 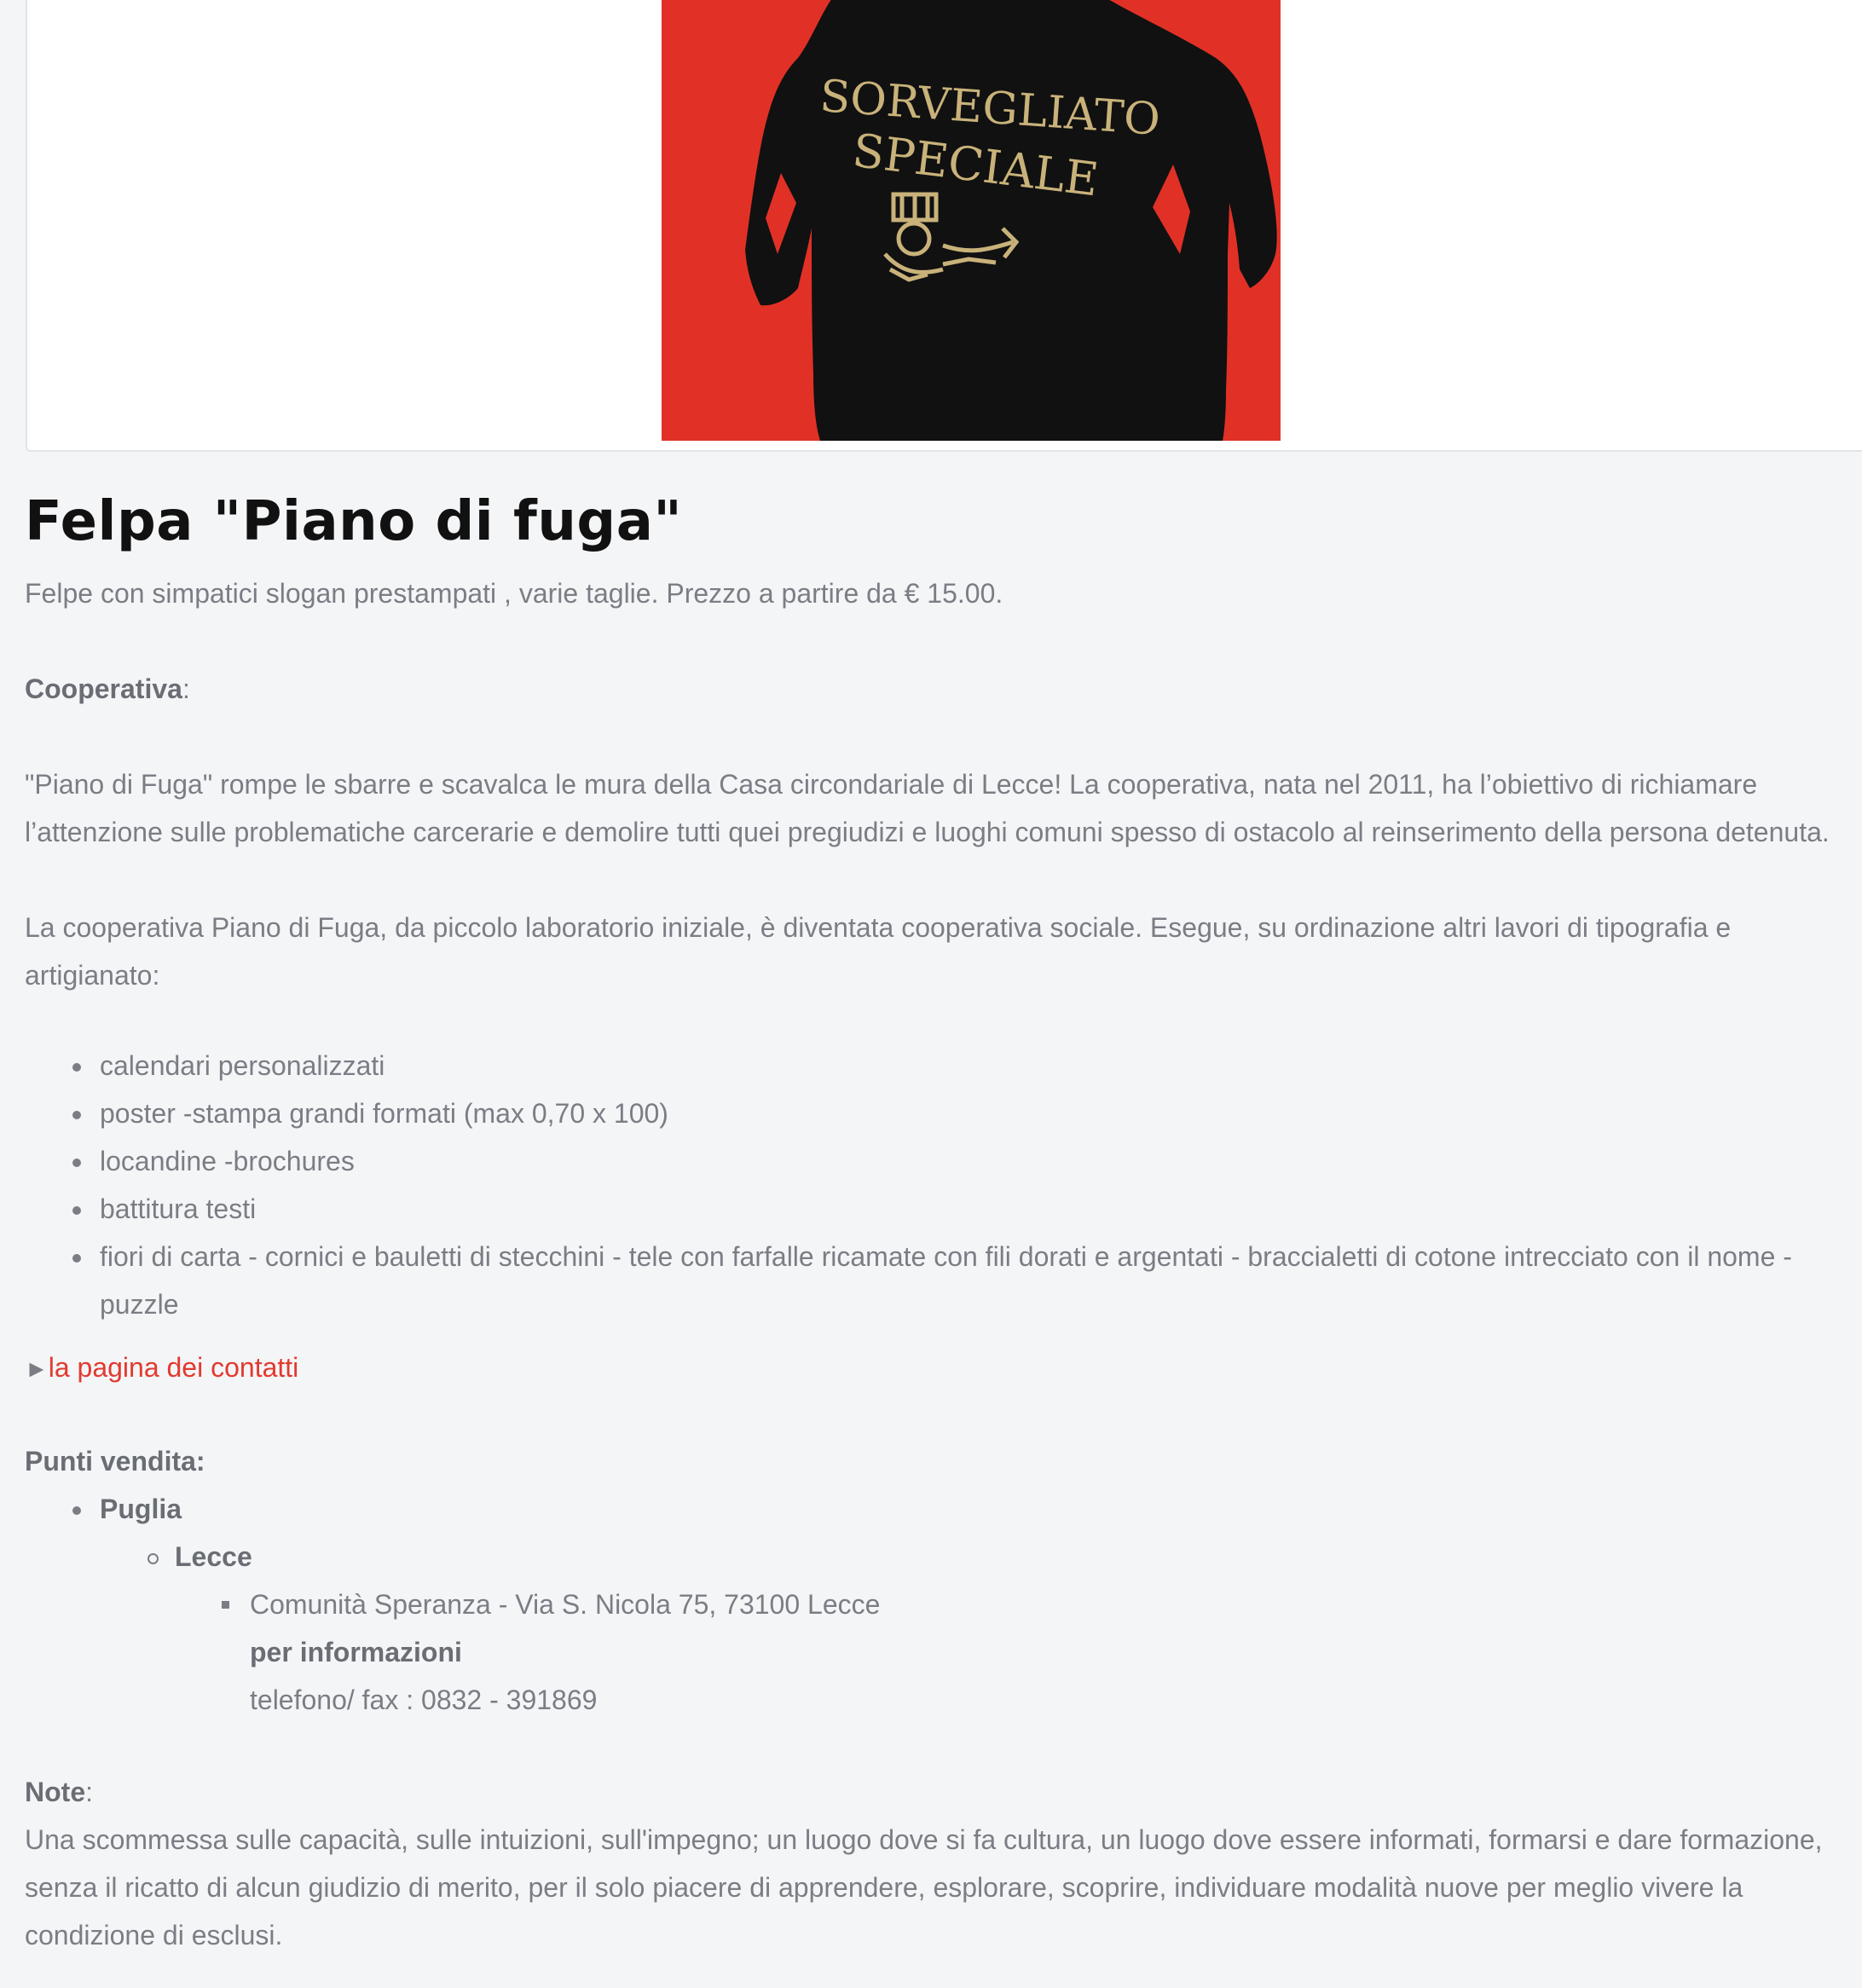 I want to click on cooperativa-colon: :, so click(x=186, y=688).